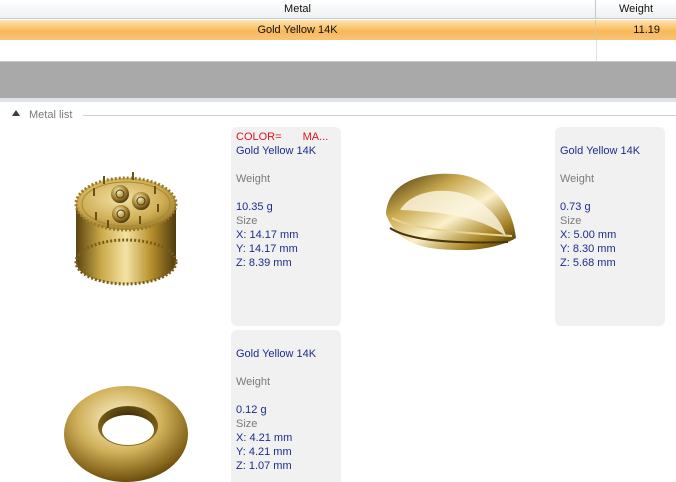 The height and width of the screenshot is (482, 676). What do you see at coordinates (588, 263) in the screenshot?
I see `size-z: Z: 5.68 mm` at bounding box center [588, 263].